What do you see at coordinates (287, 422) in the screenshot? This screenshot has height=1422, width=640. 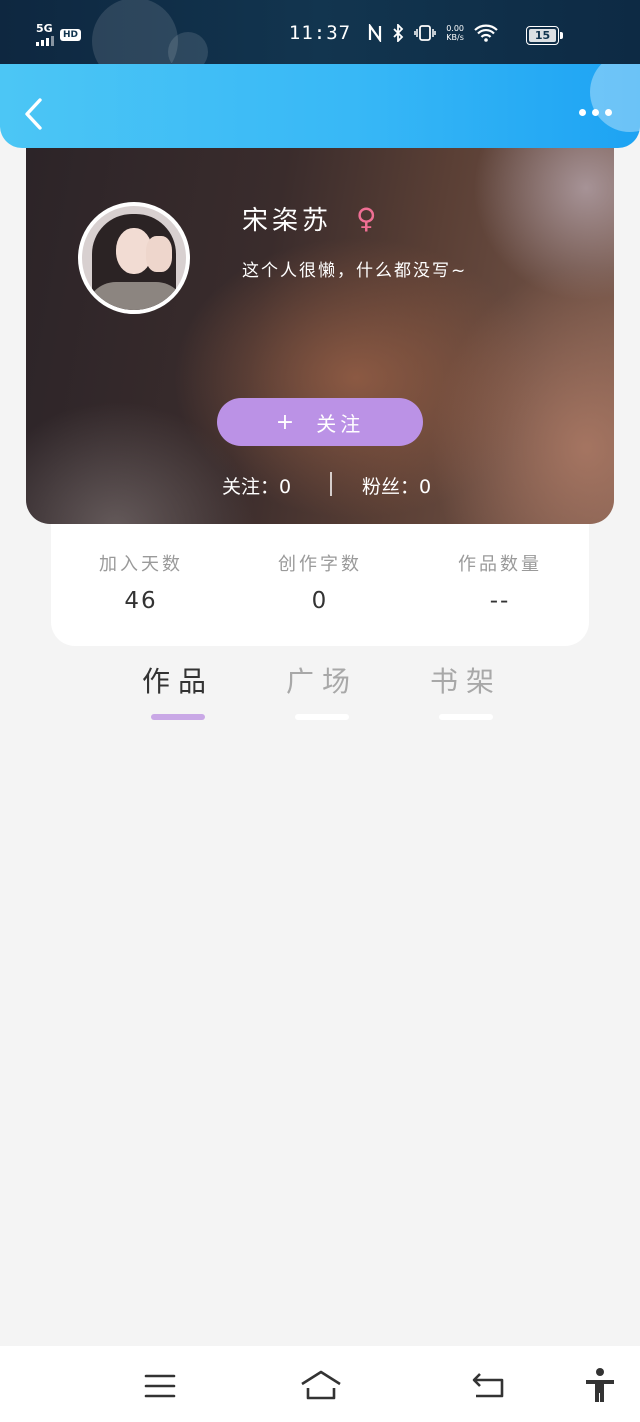 I see `plus-icon: +` at bounding box center [287, 422].